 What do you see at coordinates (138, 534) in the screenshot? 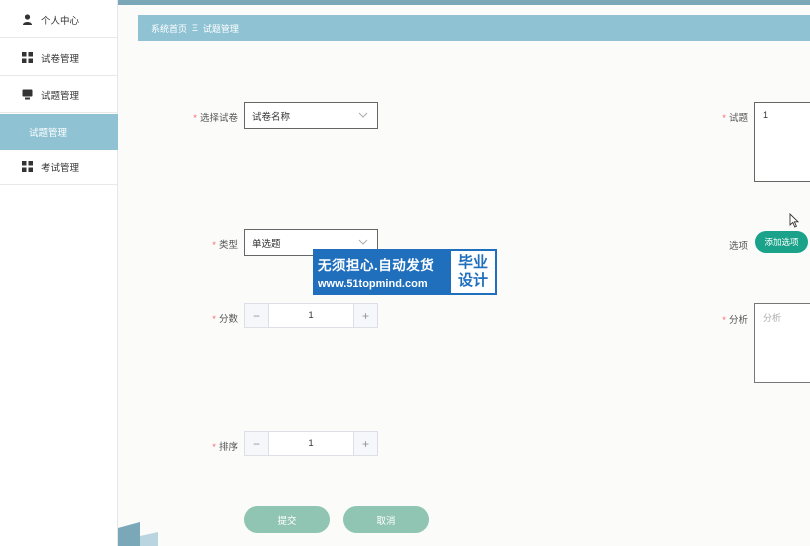
I see `decorative-shape` at bounding box center [138, 534].